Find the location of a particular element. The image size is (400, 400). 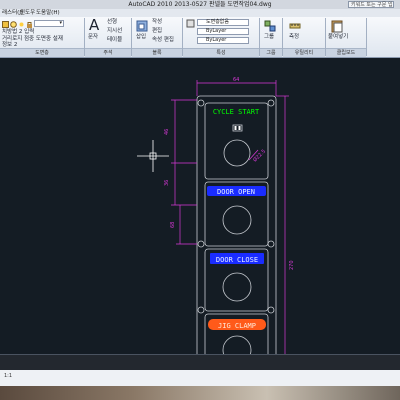

linetype-dropdown: ByLayer is located at coordinates (223, 40).